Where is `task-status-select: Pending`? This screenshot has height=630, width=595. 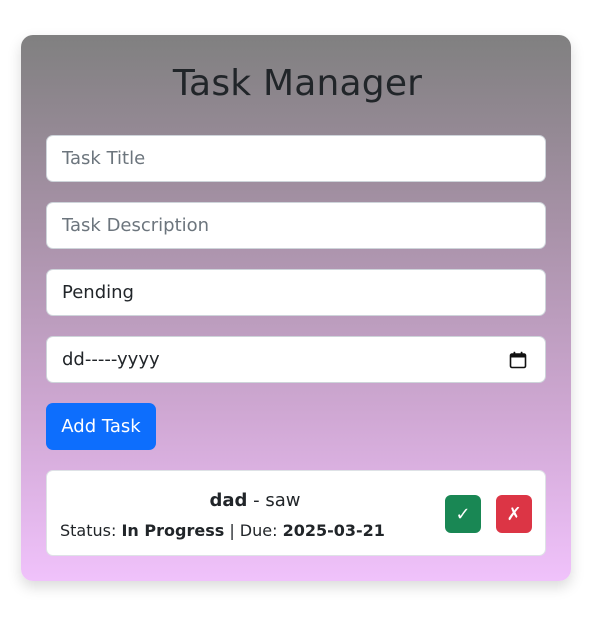 task-status-select: Pending is located at coordinates (296, 292).